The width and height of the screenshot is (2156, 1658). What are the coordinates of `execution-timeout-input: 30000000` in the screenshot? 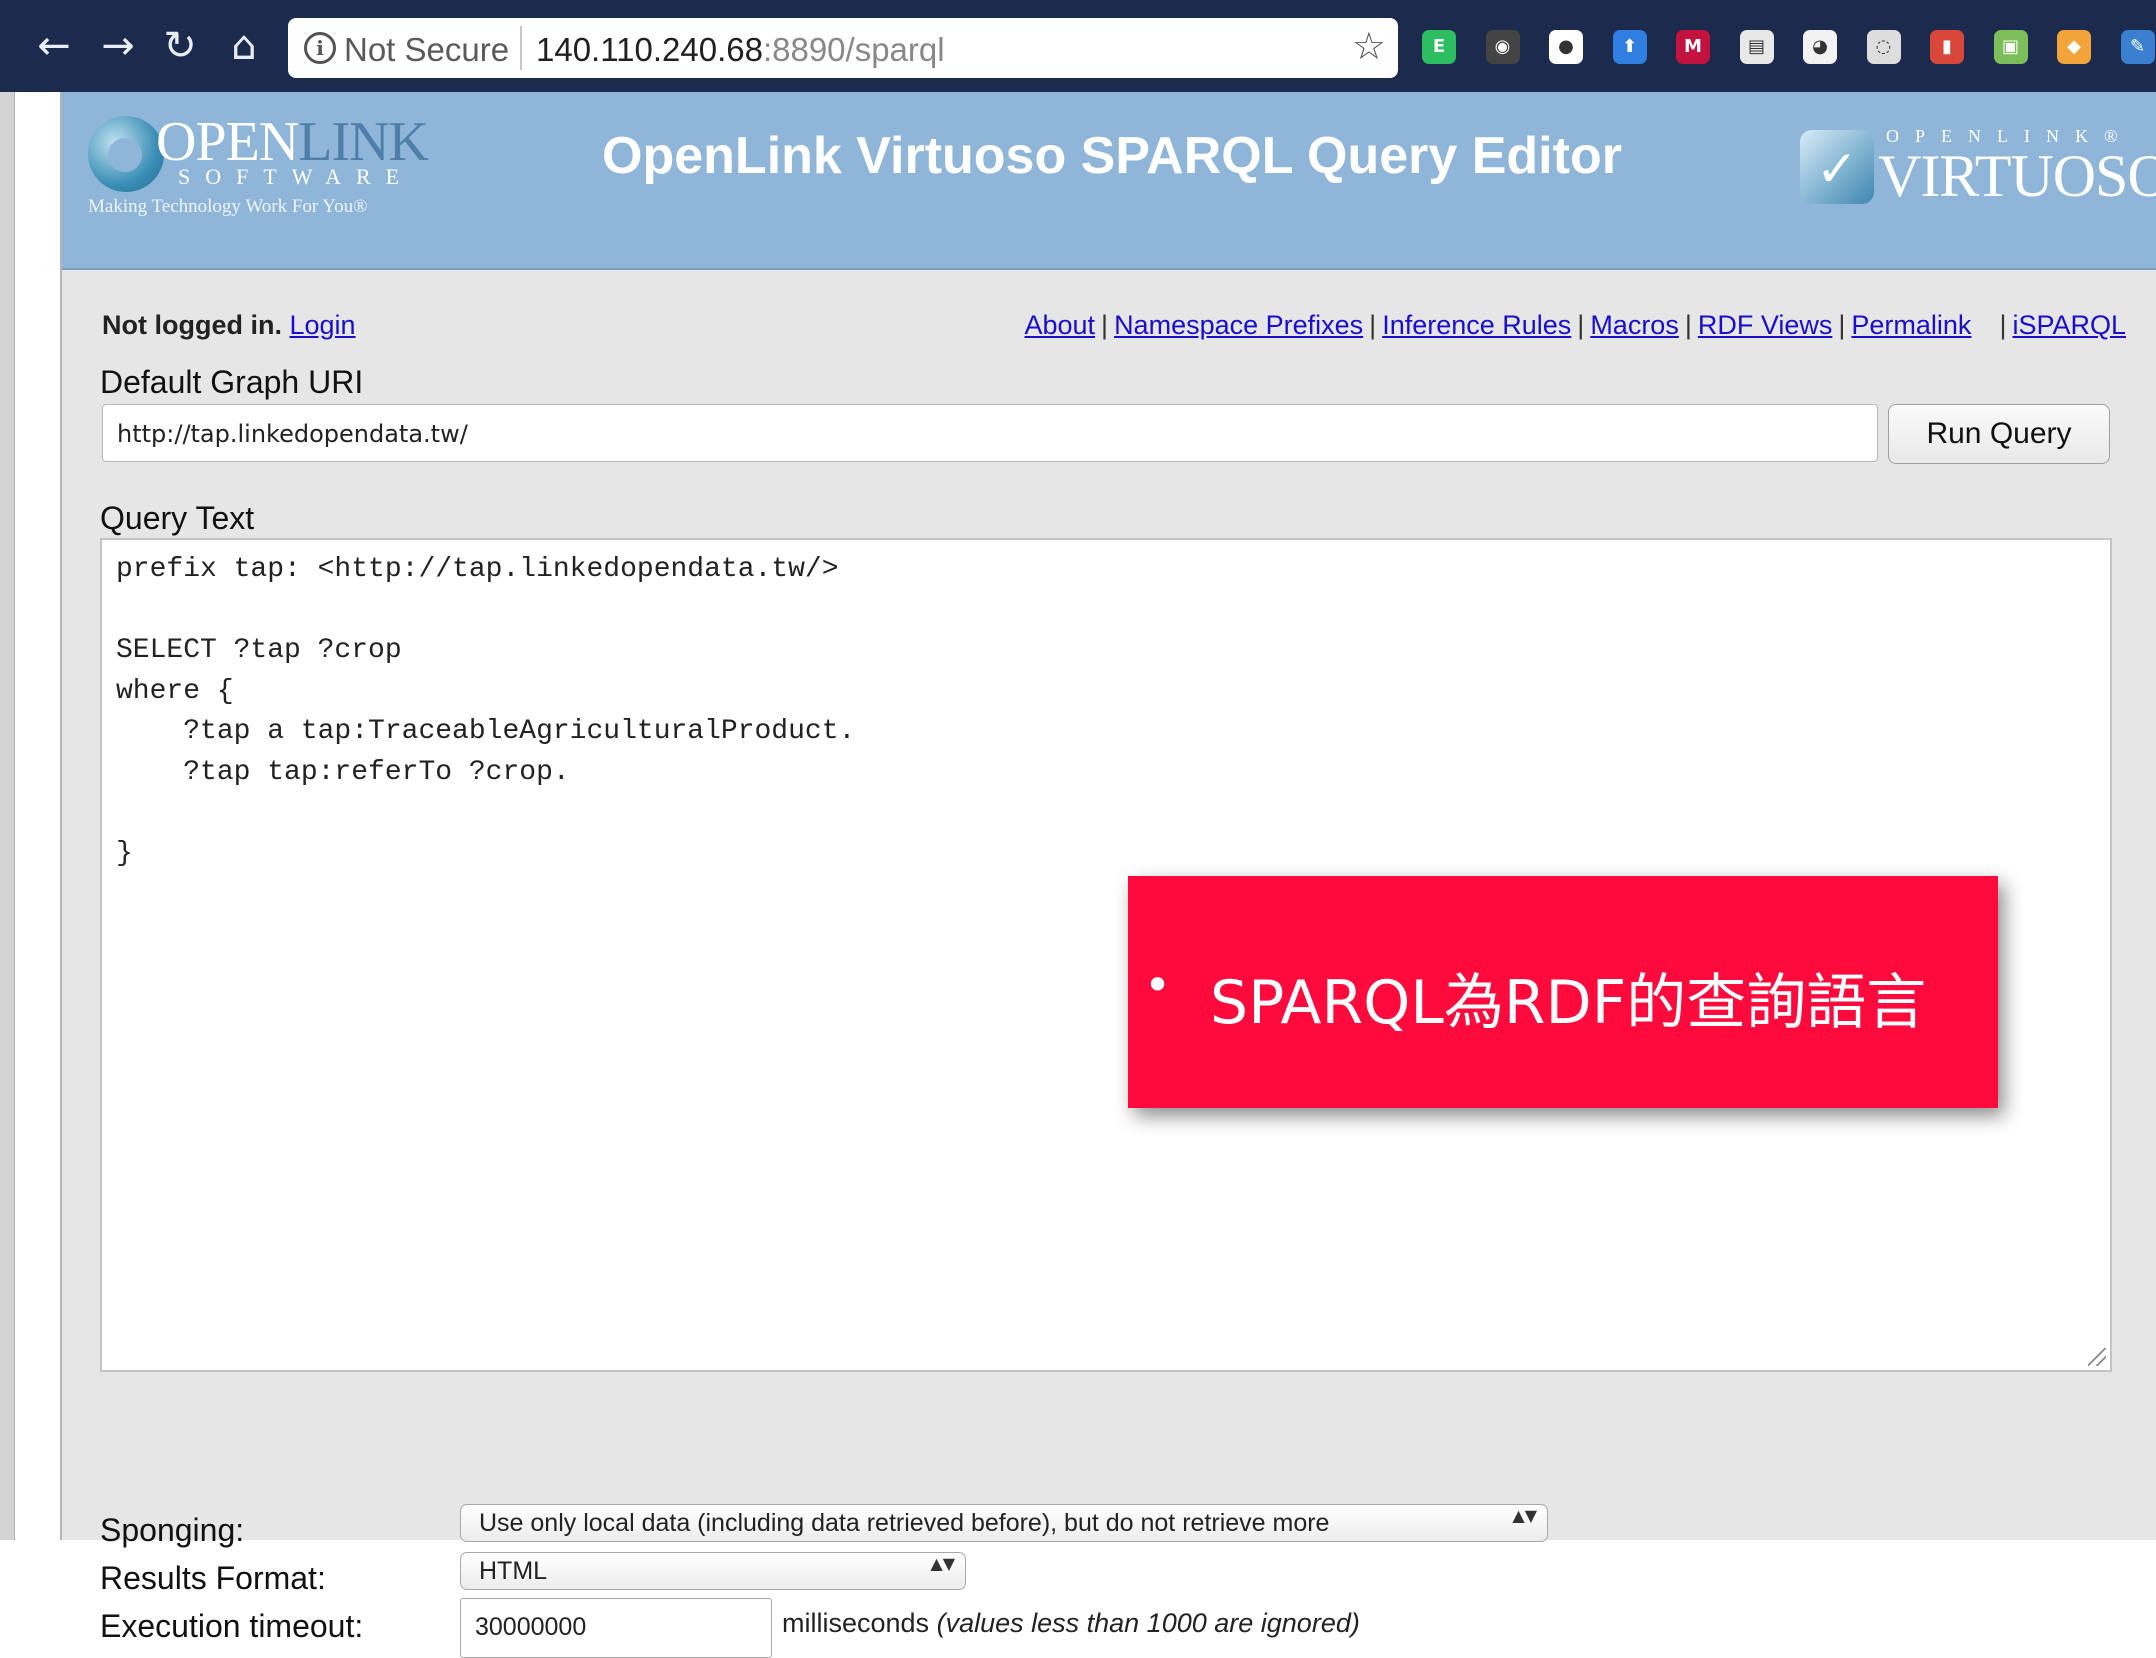 It's located at (616, 1628).